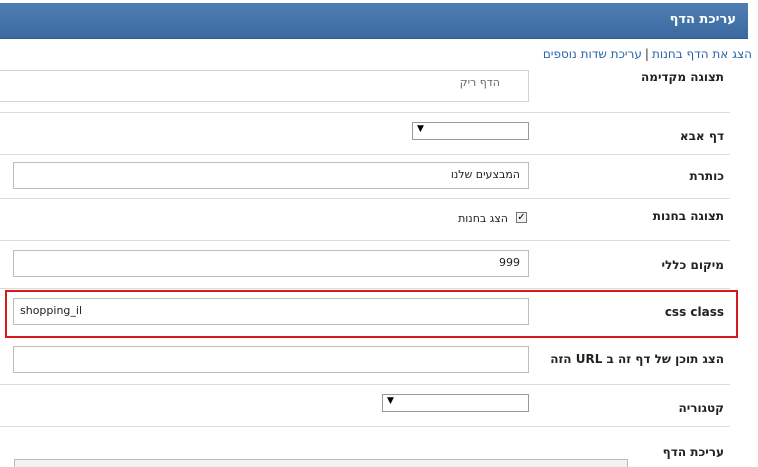  Describe the element at coordinates (592, 54) in the screenshot. I see `edit-extra-fields-link: עריכת שדות נוספים` at that location.